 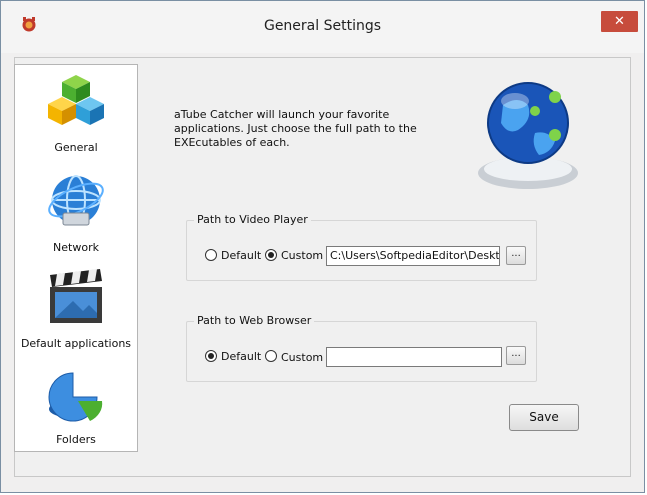 I want to click on browser-default-label: Default, so click(x=241, y=356).